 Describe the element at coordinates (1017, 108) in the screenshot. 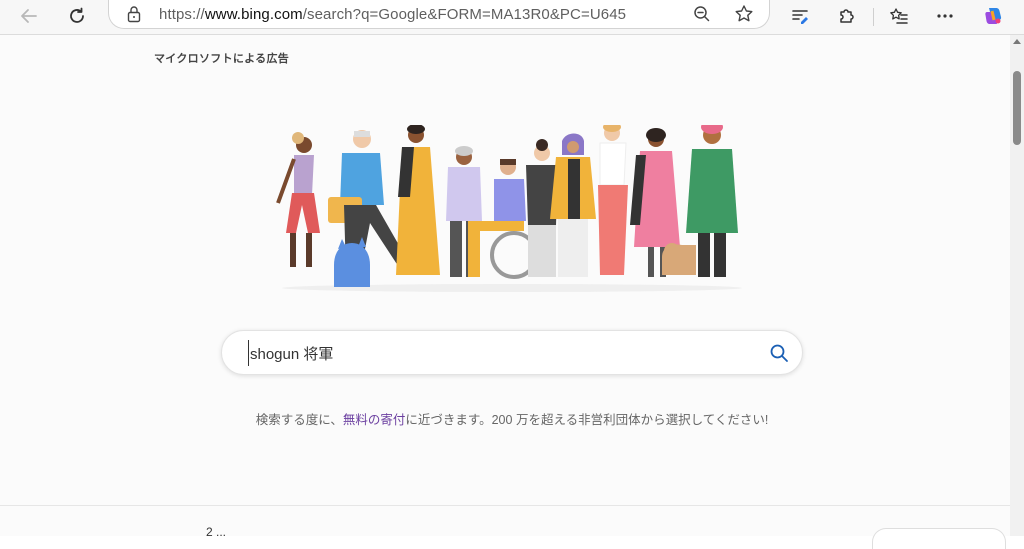

I see `scroll-thumb` at that location.